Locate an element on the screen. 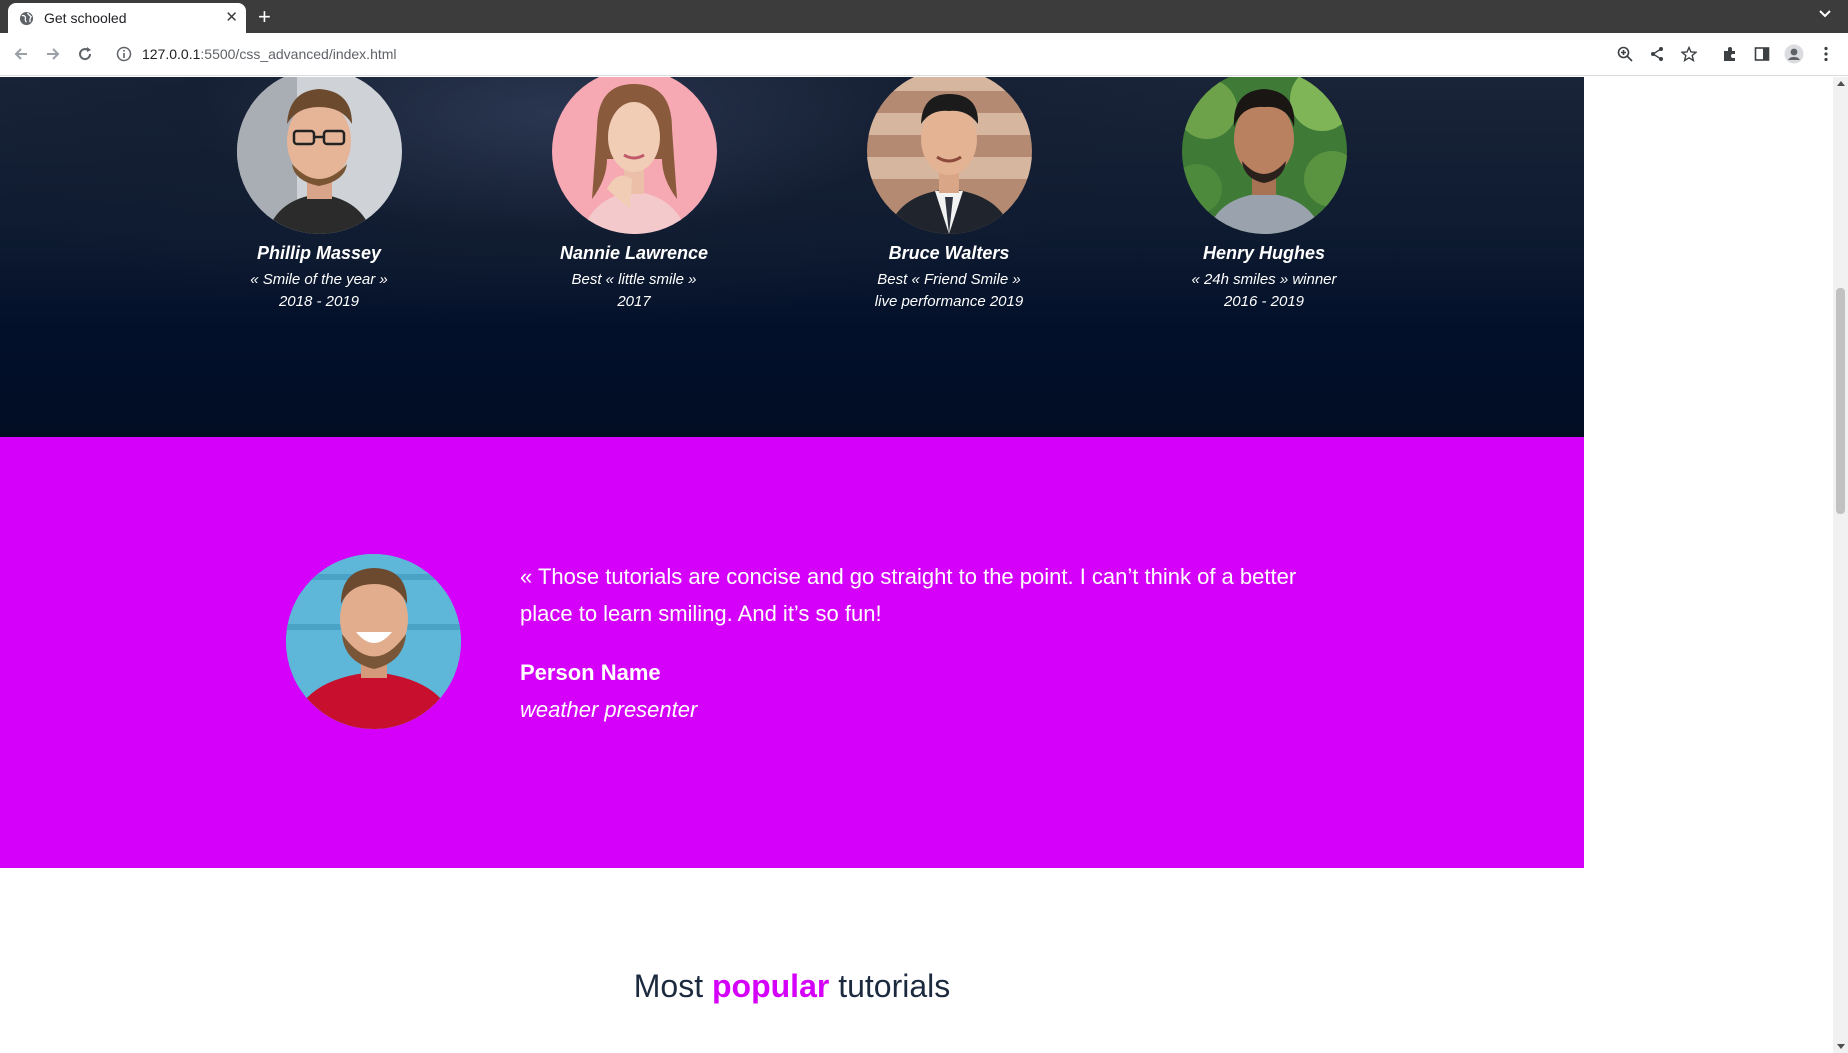  title-text: tutorials is located at coordinates (894, 986).